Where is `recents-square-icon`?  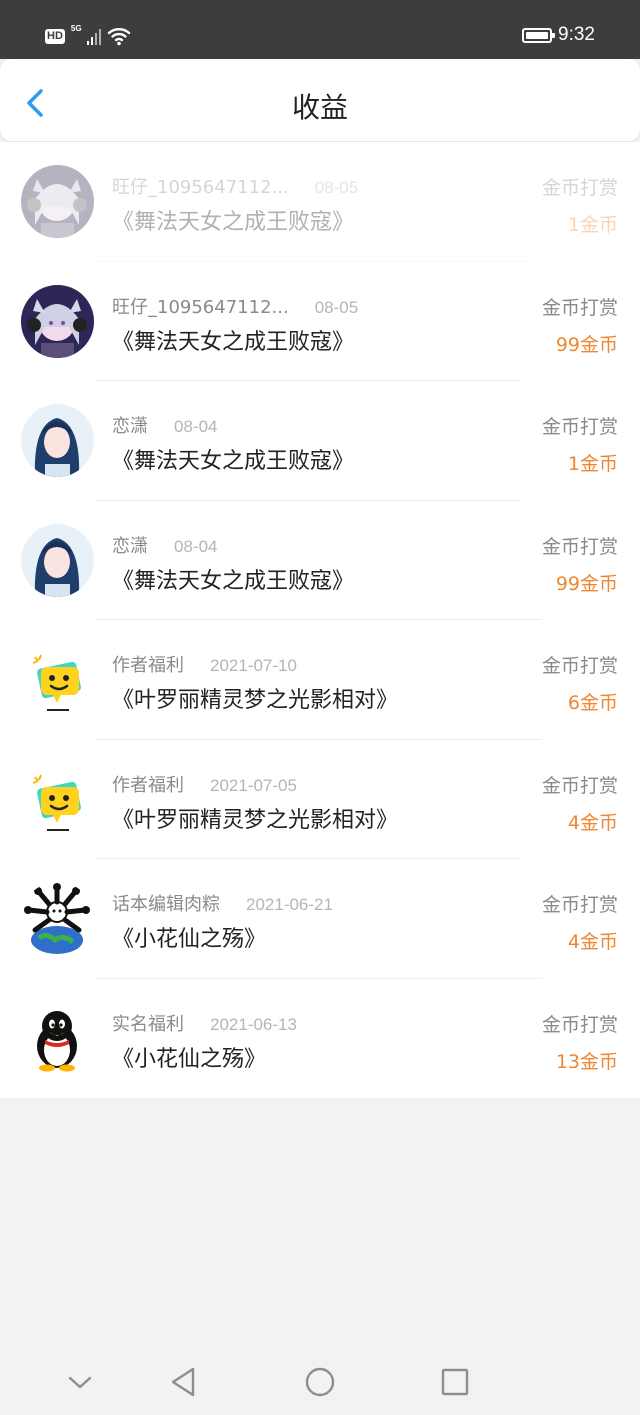 recents-square-icon is located at coordinates (455, 1382).